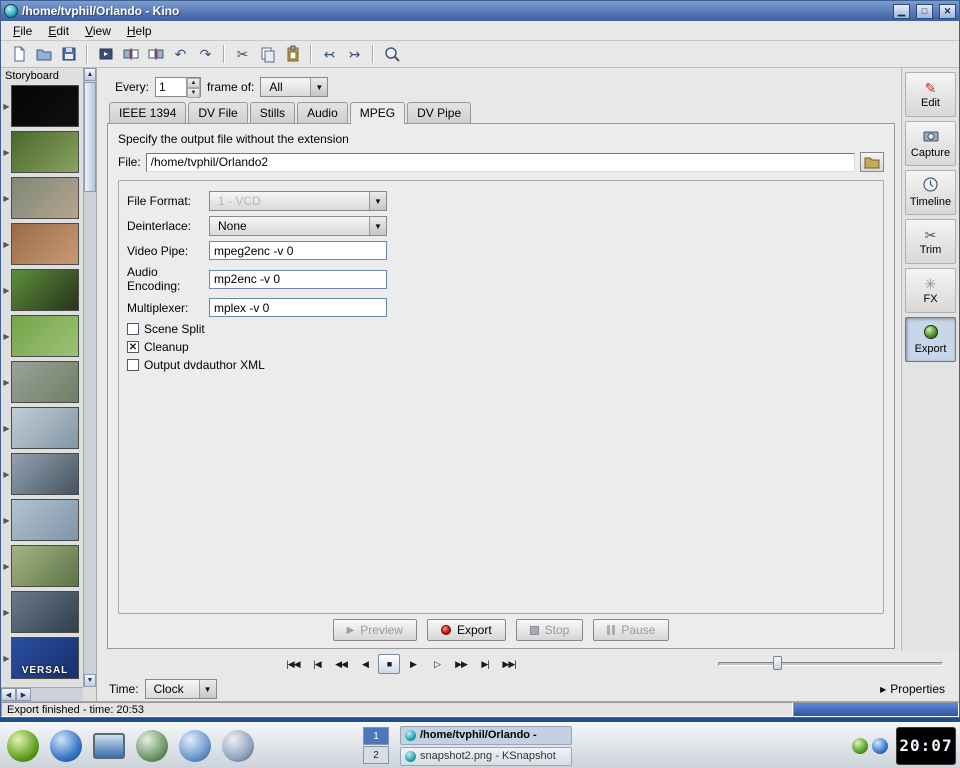 This screenshot has height=768, width=960. What do you see at coordinates (341, 664) in the screenshot?
I see `transport-button: ◀◀` at bounding box center [341, 664].